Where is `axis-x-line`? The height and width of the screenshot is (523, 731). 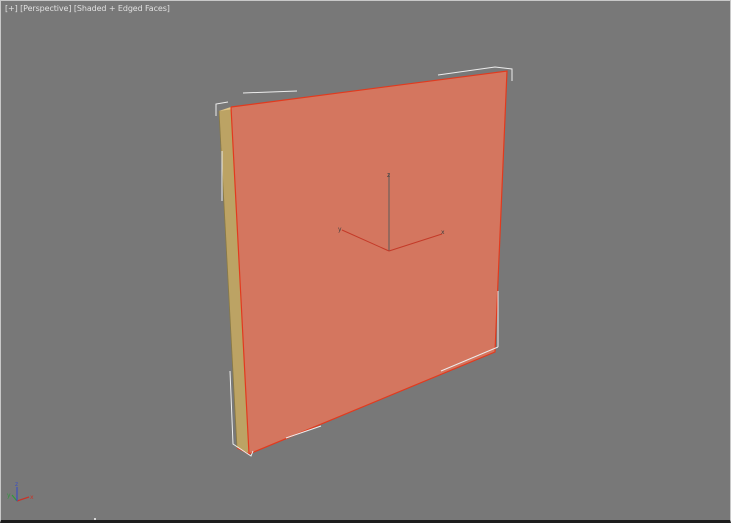
axis-x-line is located at coordinates (23, 499).